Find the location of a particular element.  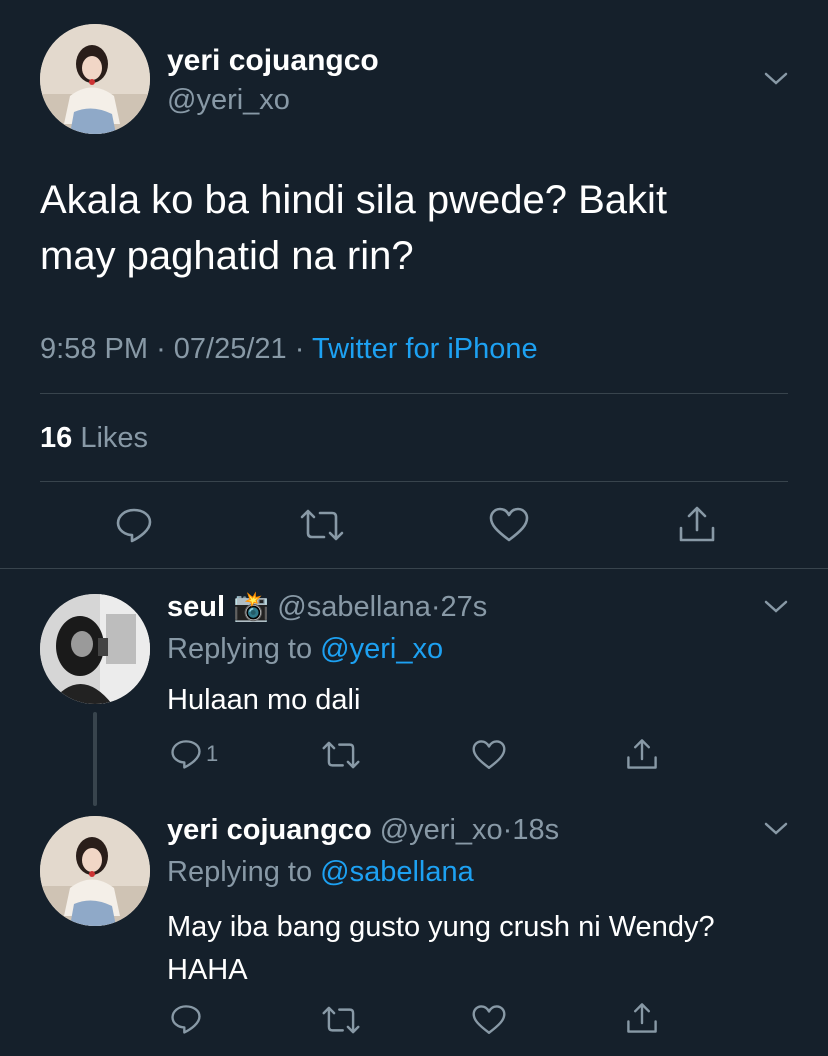

reply-time: 18s is located at coordinates (536, 830).